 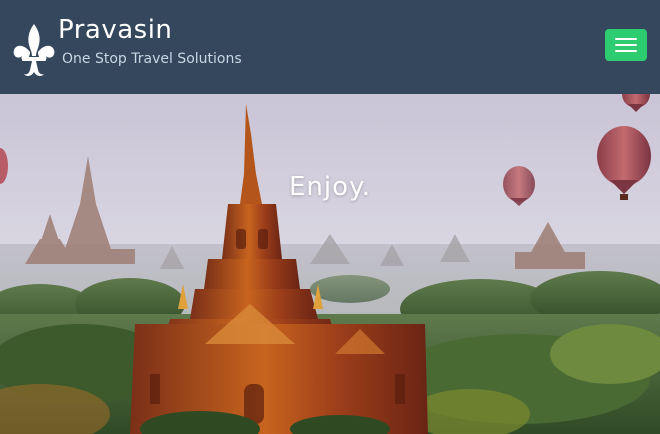 I want to click on fleur-de-lis-icon, so click(x=34, y=50).